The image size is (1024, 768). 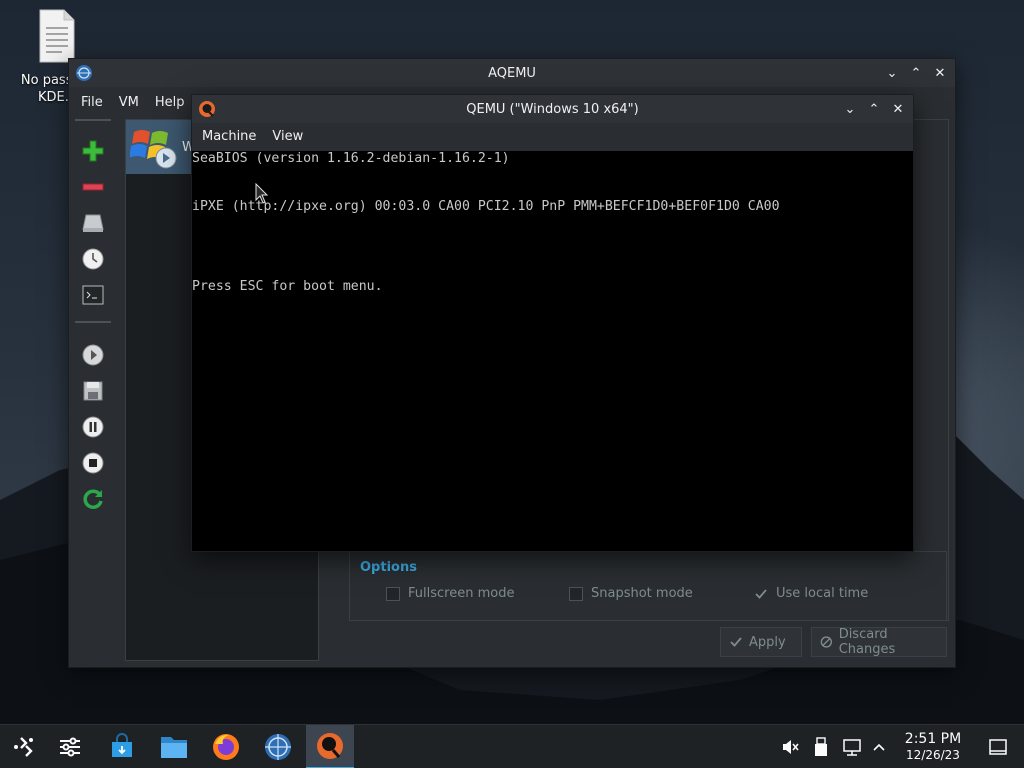 What do you see at coordinates (388, 567) in the screenshot?
I see `options-title: Options` at bounding box center [388, 567].